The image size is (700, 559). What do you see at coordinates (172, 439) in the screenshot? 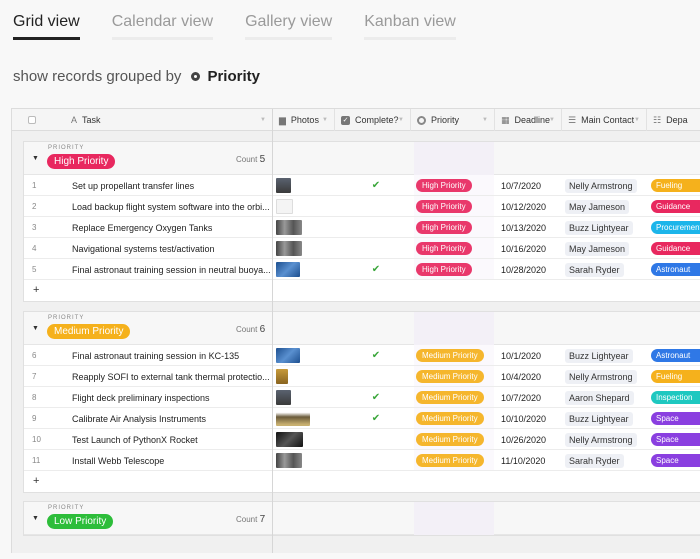
I see `task-cell: Test Launch of PythonX Rocket` at bounding box center [172, 439].